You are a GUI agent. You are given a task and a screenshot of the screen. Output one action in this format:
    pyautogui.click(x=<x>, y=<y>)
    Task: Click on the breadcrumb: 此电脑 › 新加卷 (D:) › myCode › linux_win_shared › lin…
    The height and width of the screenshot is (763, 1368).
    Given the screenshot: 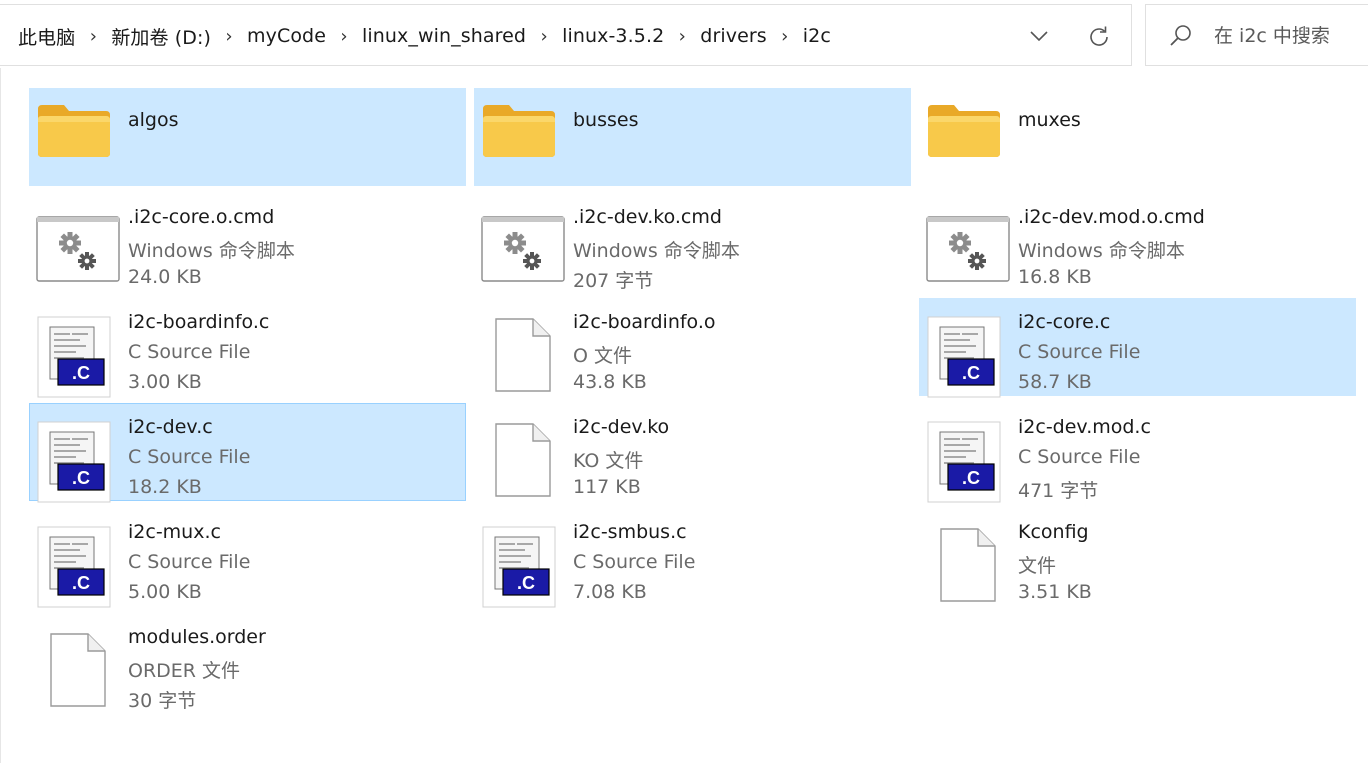 What is the action you would take?
    pyautogui.click(x=415, y=36)
    